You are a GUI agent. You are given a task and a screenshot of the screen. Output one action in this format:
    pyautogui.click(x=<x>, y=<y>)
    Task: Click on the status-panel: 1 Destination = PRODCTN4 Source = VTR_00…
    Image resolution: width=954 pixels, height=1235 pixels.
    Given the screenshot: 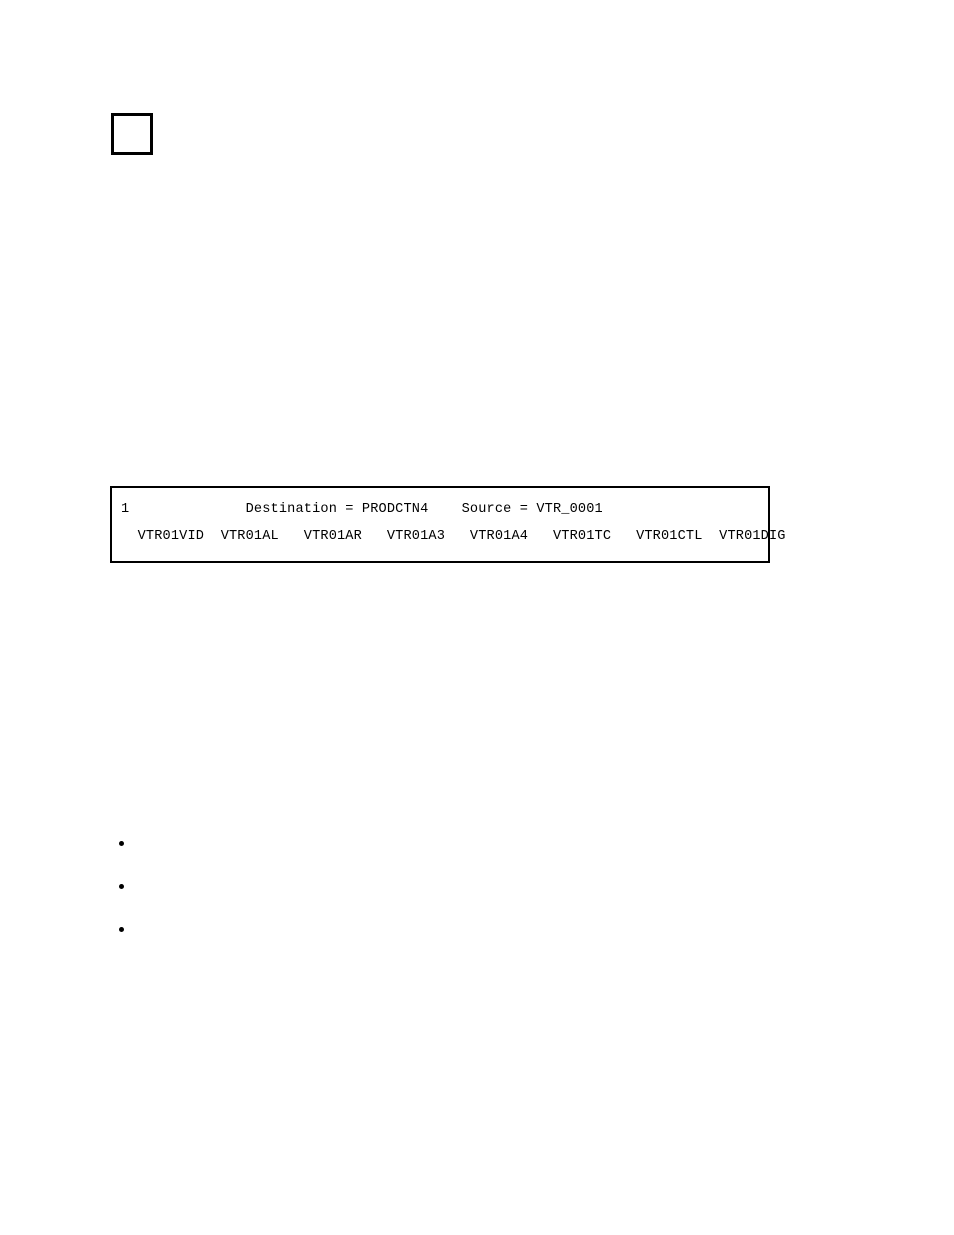 What is the action you would take?
    pyautogui.click(x=447, y=524)
    